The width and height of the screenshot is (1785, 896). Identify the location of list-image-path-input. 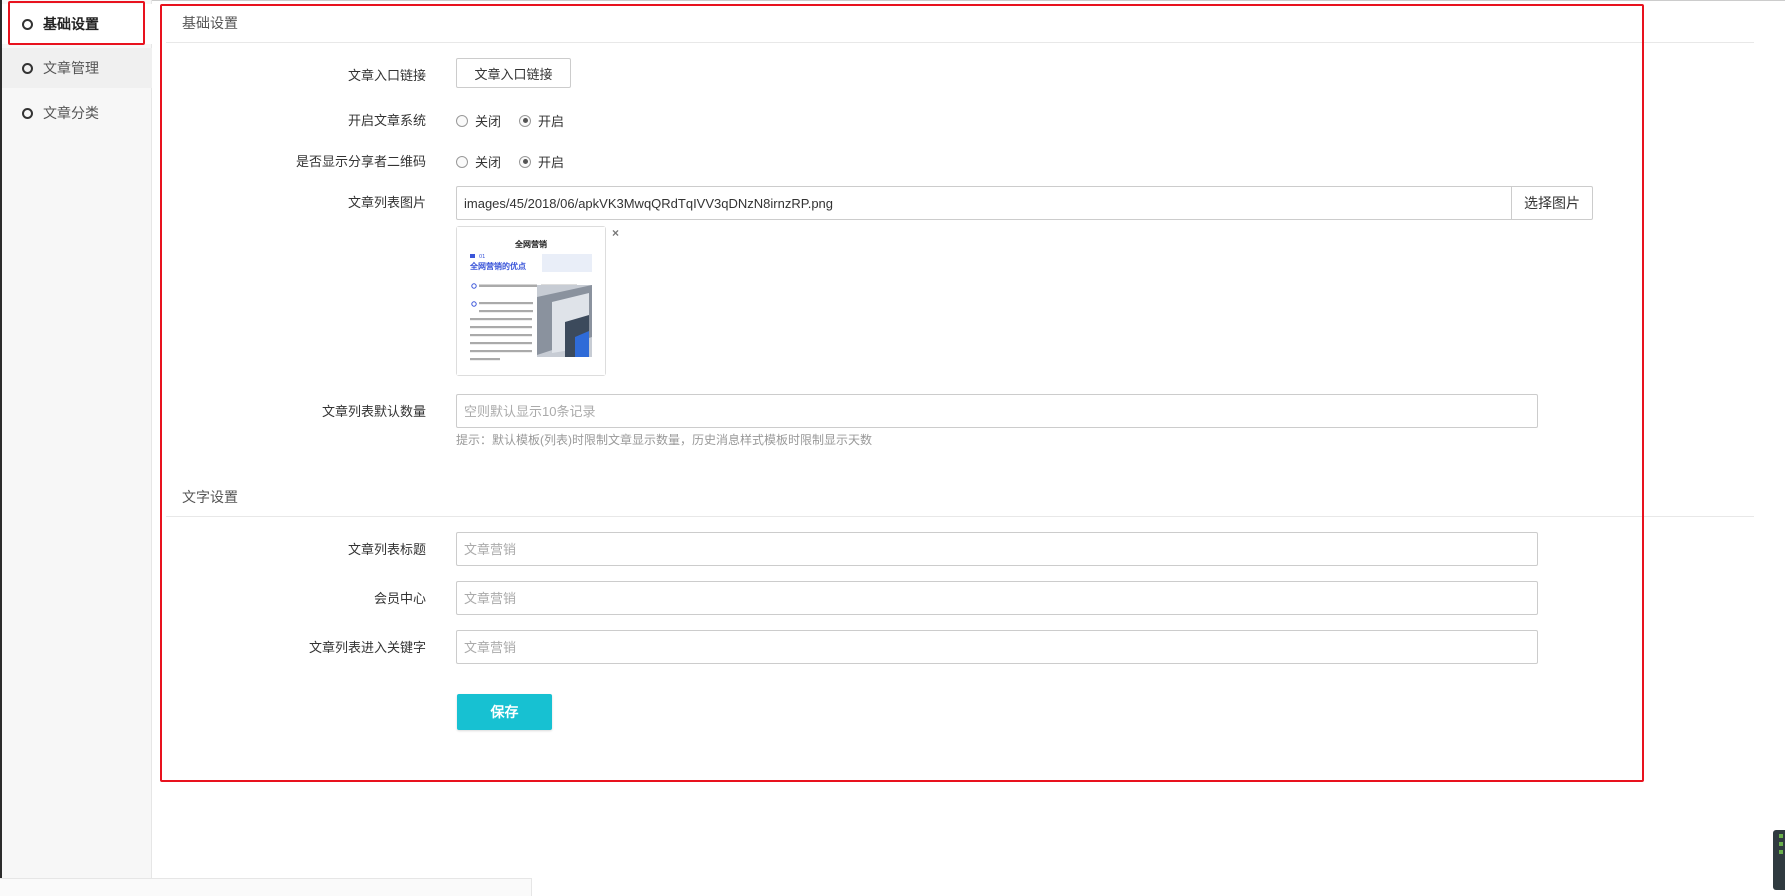
(984, 203).